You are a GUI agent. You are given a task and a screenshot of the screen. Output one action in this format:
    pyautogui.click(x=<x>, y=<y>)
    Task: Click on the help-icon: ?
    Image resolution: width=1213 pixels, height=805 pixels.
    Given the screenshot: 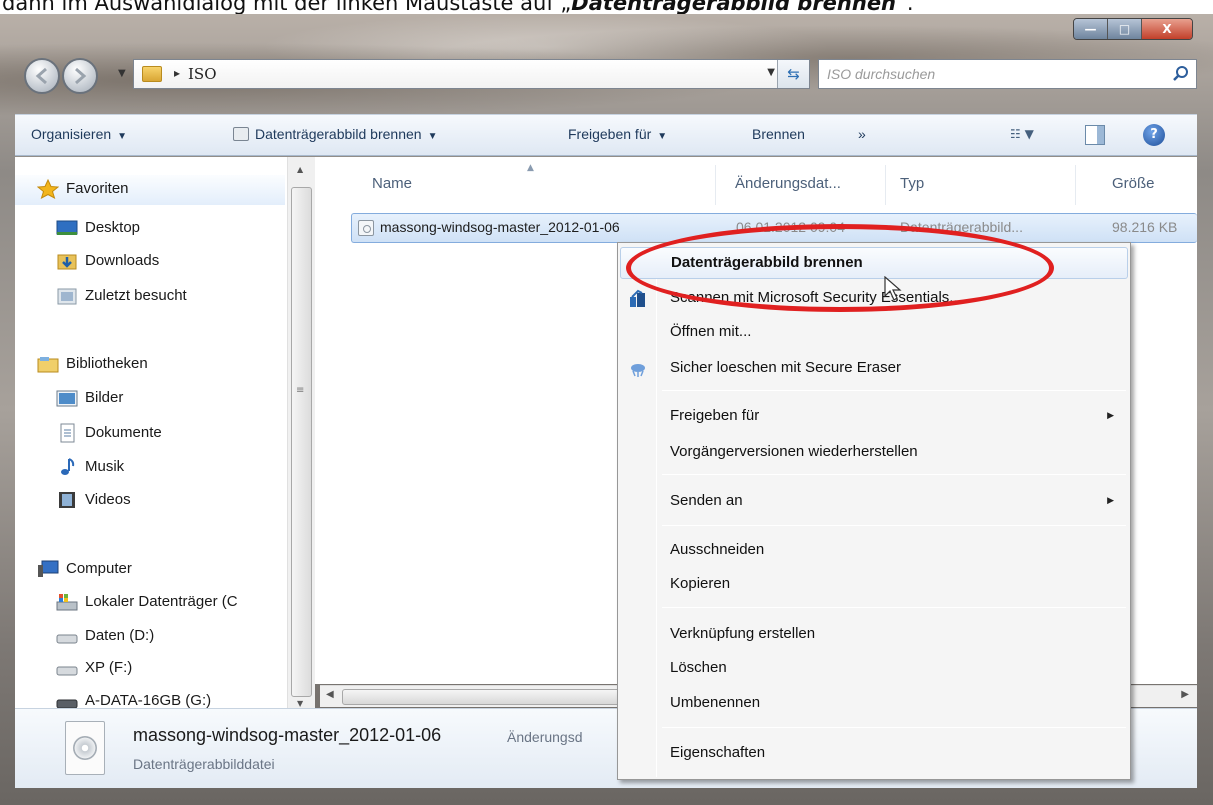 What is the action you would take?
    pyautogui.click(x=1154, y=134)
    